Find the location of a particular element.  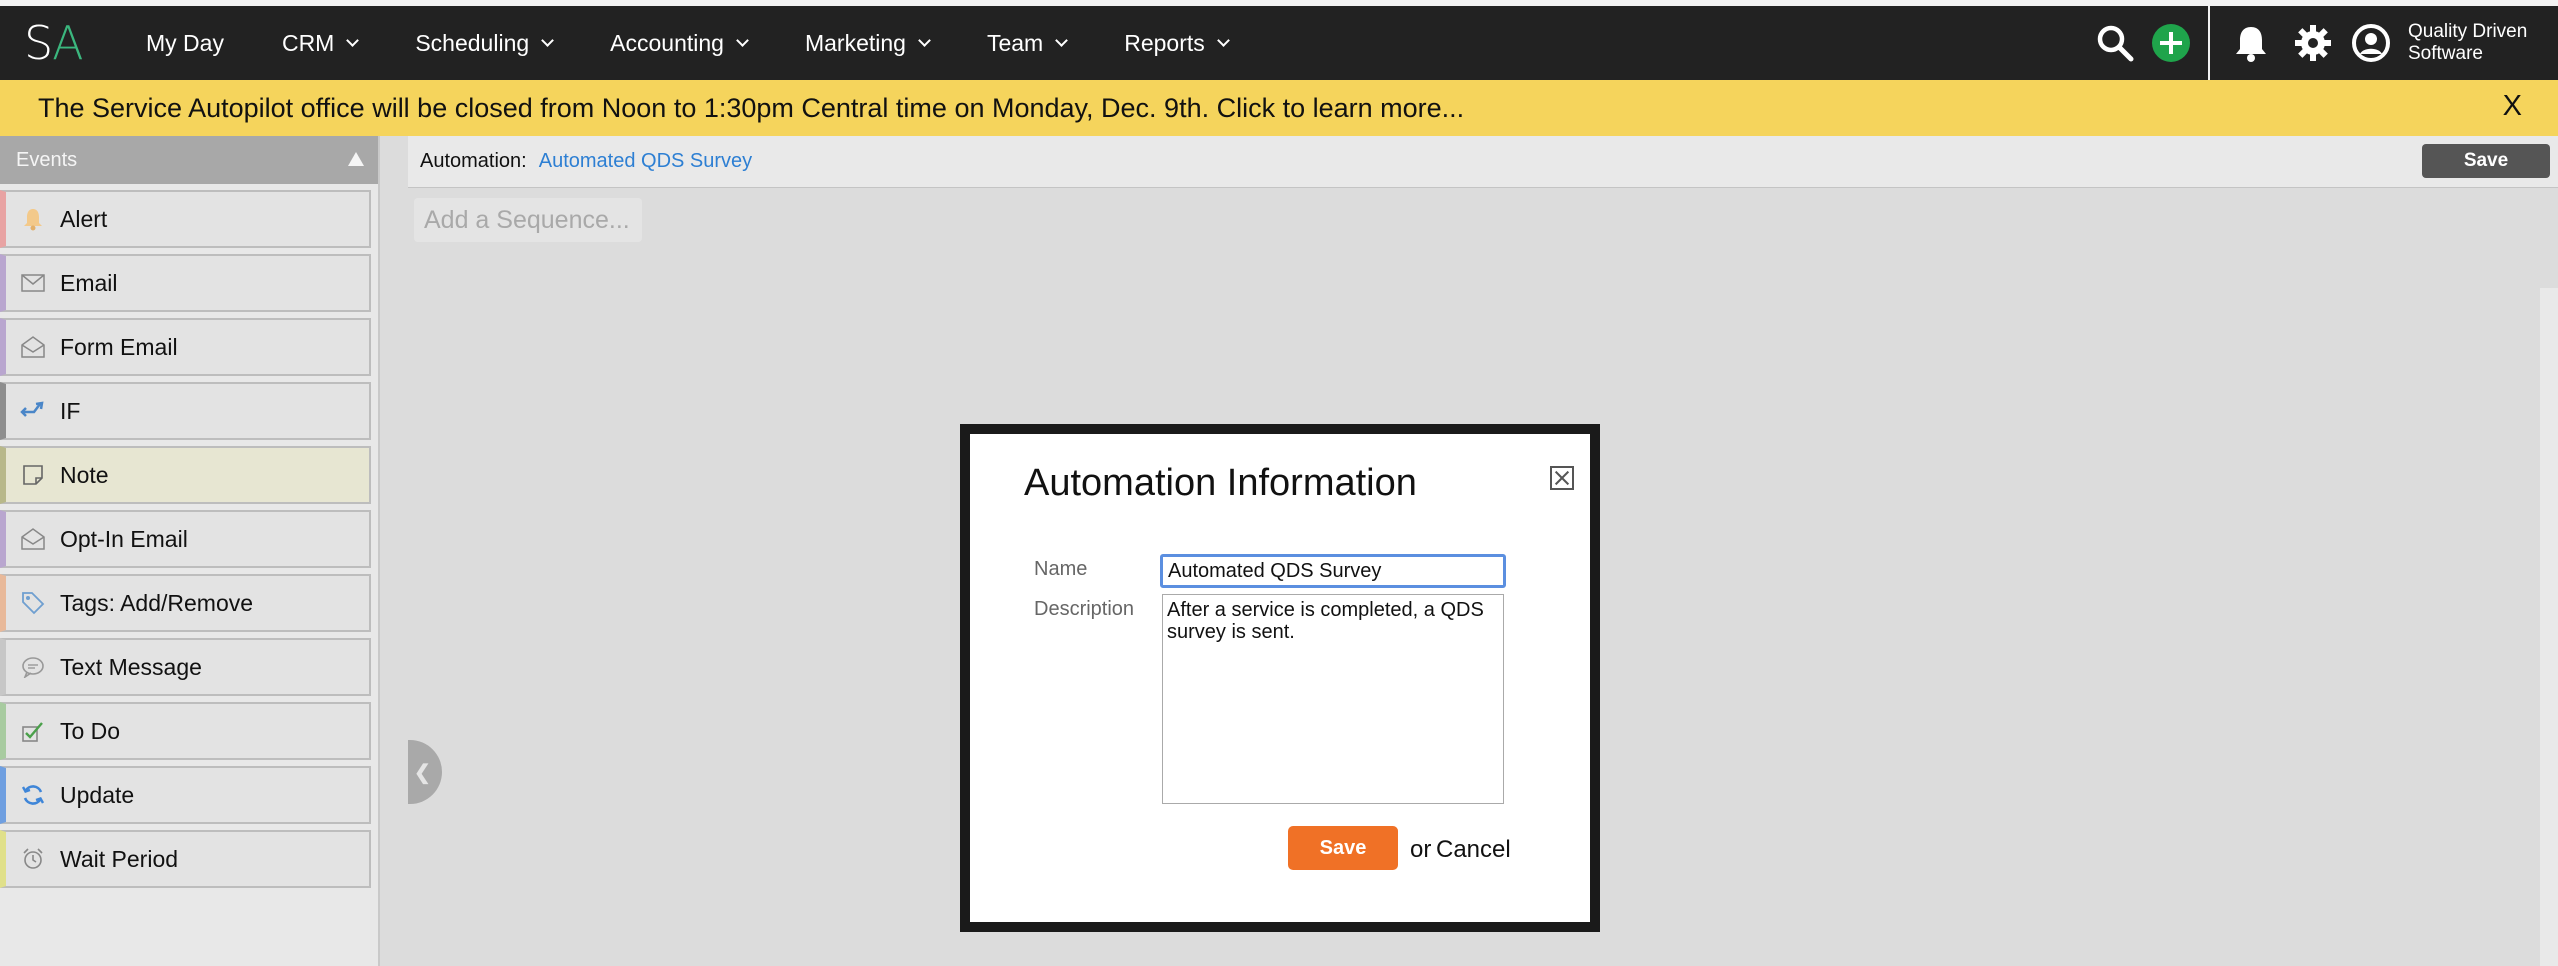

branch-arrow-icon is located at coordinates (33, 411).